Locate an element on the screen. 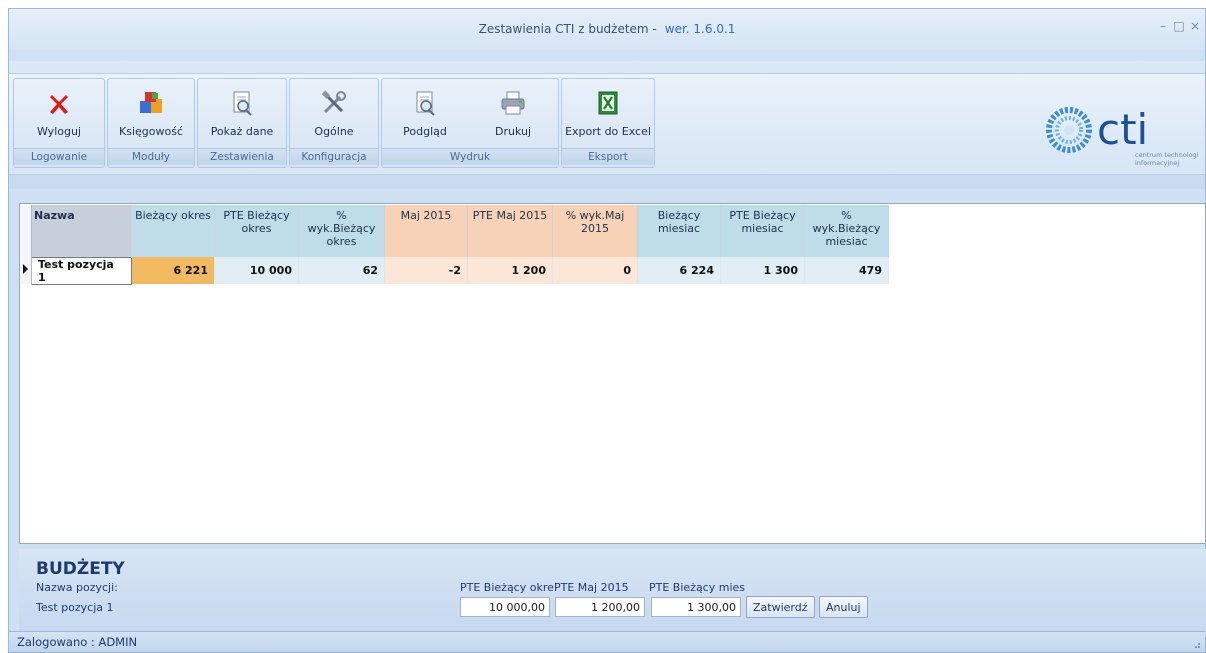 The image size is (1206, 653). print-label: Drukuj is located at coordinates (513, 131).